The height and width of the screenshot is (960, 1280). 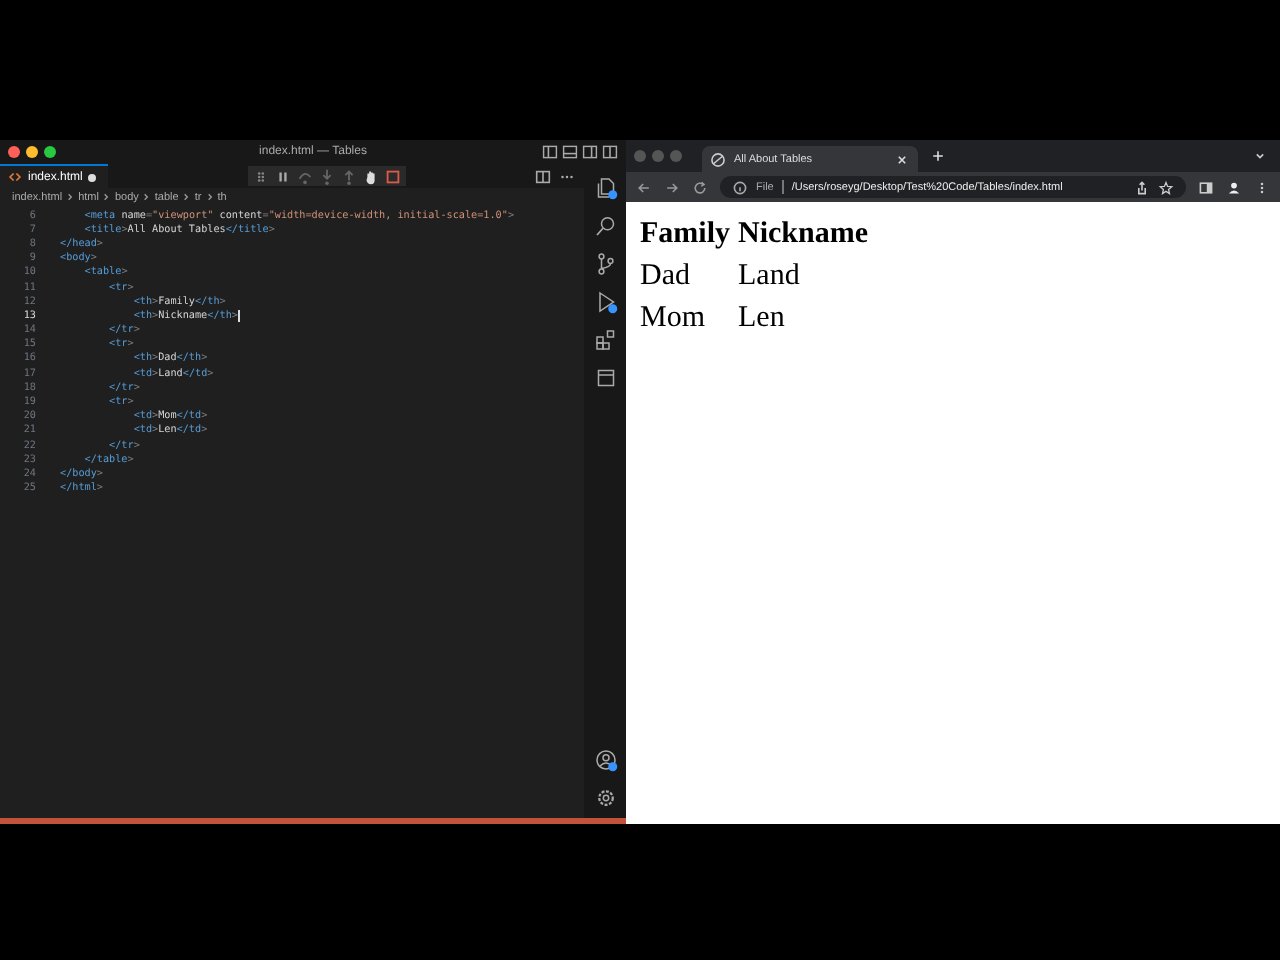 What do you see at coordinates (605, 798) in the screenshot?
I see `settings-icon` at bounding box center [605, 798].